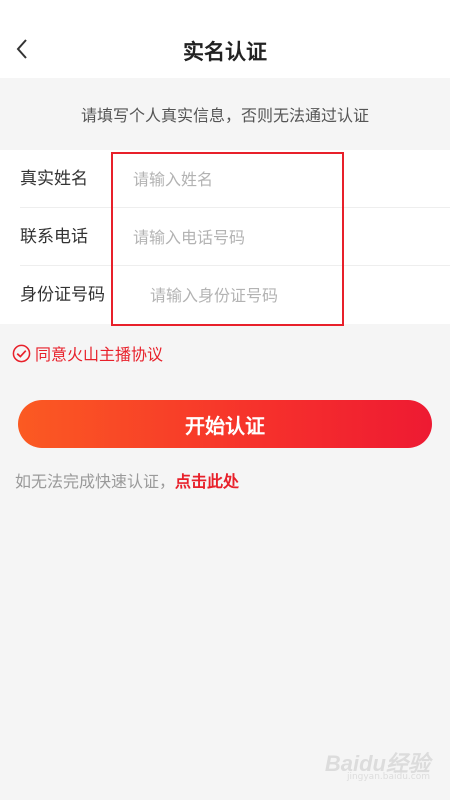  What do you see at coordinates (225, 39) in the screenshot?
I see `nav-header: 实名认证` at bounding box center [225, 39].